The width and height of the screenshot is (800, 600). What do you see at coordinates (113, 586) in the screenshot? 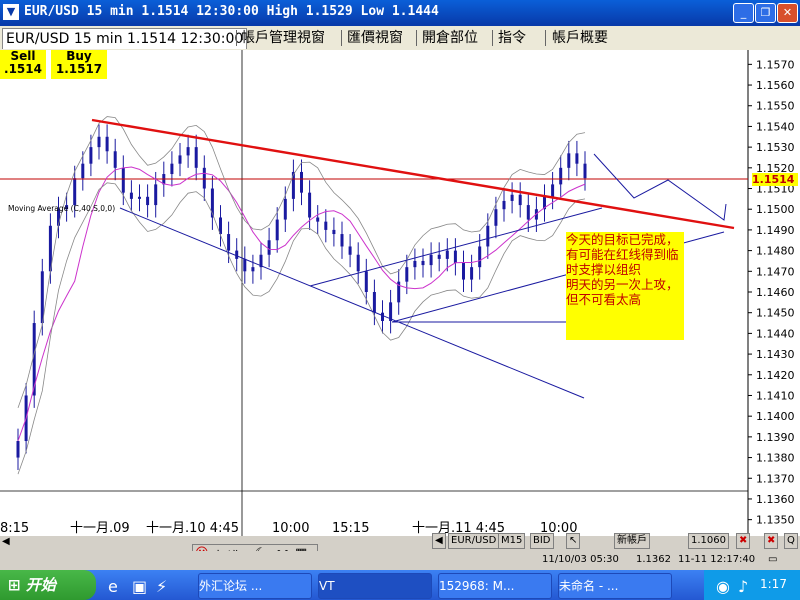
I see `quicklaunch-browser-icon: e` at bounding box center [113, 586].